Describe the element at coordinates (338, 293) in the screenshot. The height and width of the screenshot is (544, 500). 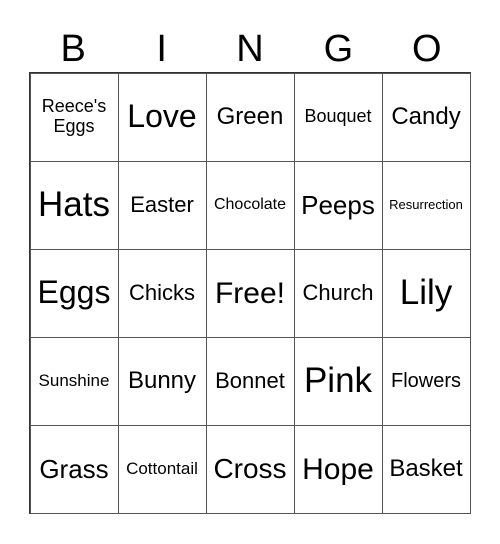
I see `bingo-cell: Church` at that location.